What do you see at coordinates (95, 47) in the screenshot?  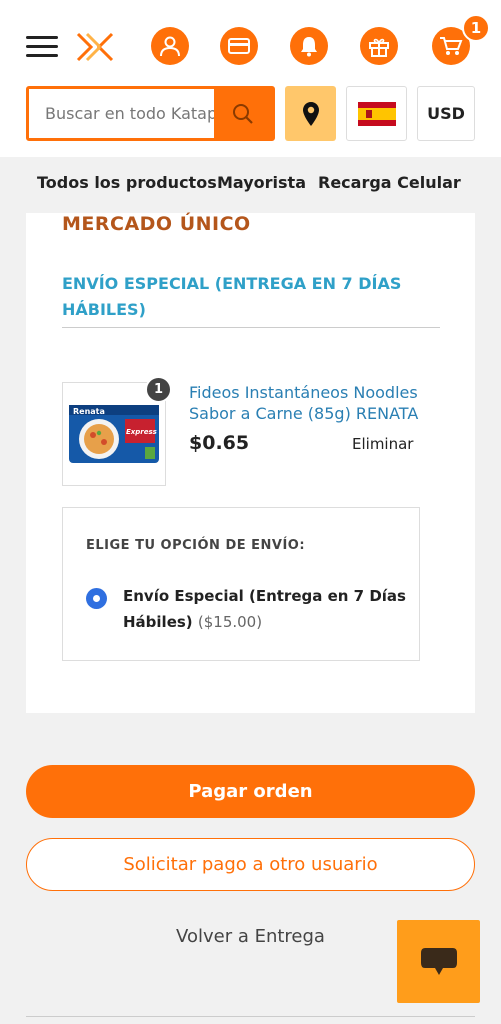 I see `logo` at bounding box center [95, 47].